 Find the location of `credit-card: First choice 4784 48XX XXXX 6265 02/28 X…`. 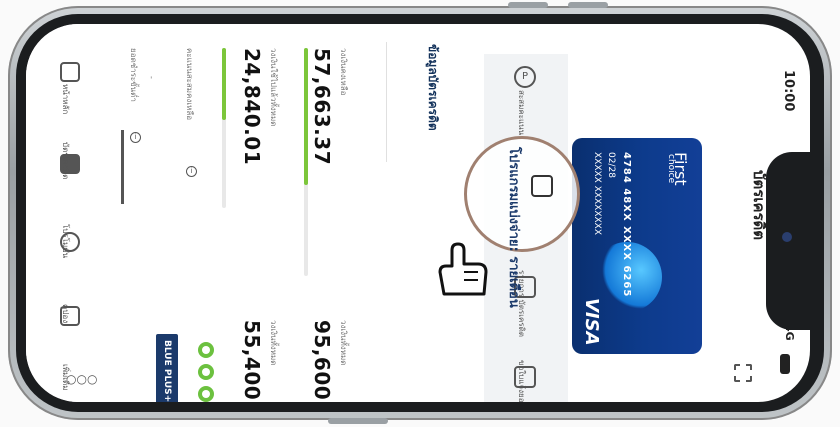

credit-card: First choice 4784 48XX XXXX 6265 02/28 X… is located at coordinates (637, 246).